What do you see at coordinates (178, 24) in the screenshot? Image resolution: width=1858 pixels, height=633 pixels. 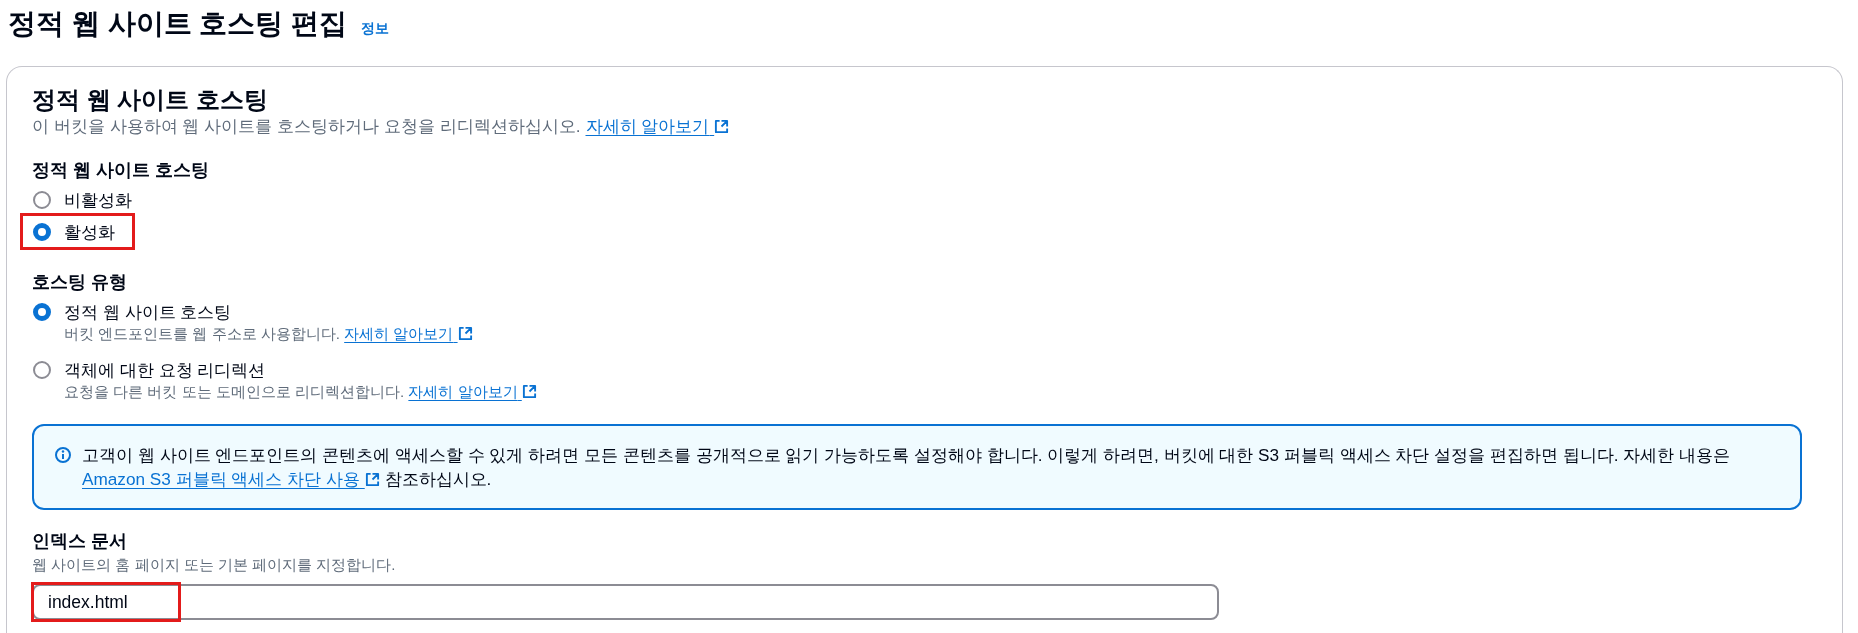 I see `page-title: 정적 웹 사이트 호스팅 편집` at bounding box center [178, 24].